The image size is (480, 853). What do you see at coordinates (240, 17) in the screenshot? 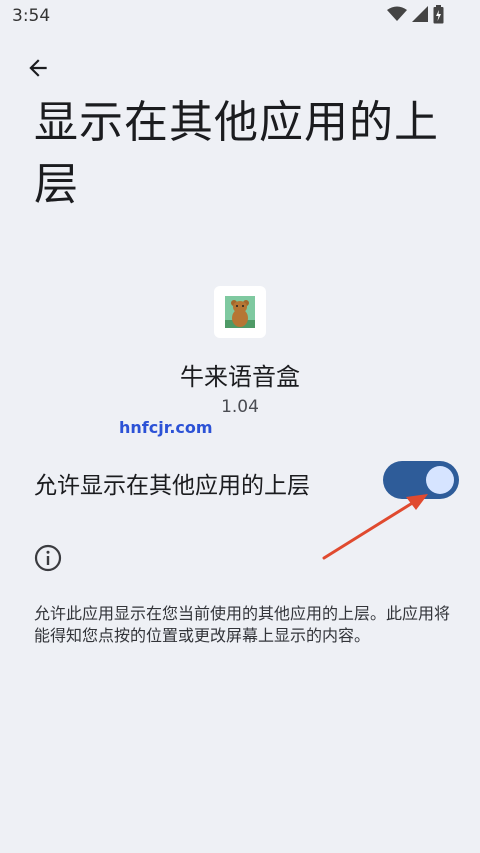
I see `status-bar: 3:54` at bounding box center [240, 17].